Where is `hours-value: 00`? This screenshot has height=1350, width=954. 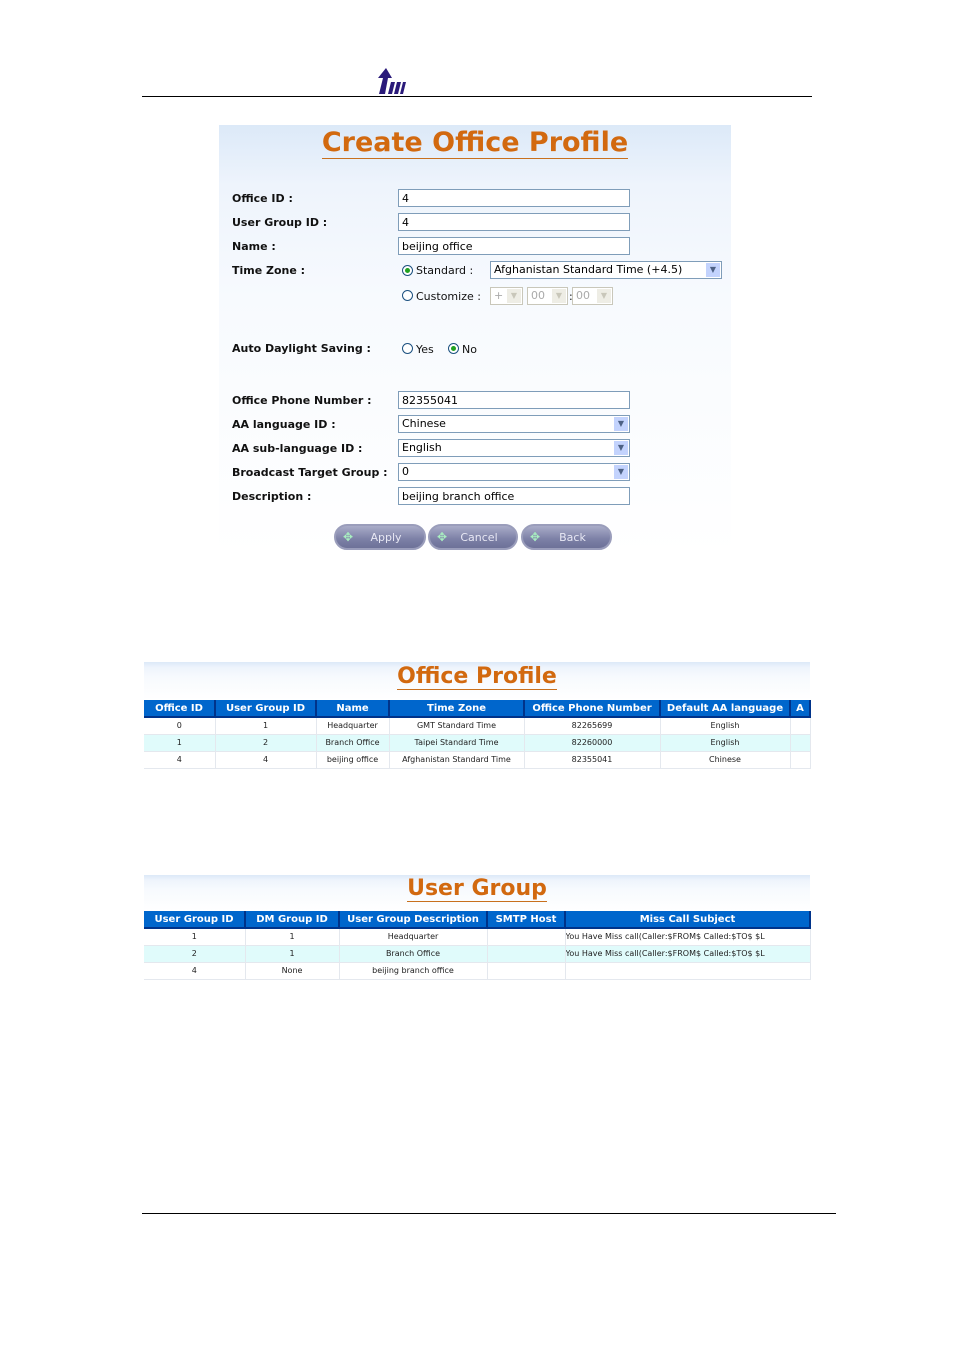
hours-value: 00 is located at coordinates (538, 295).